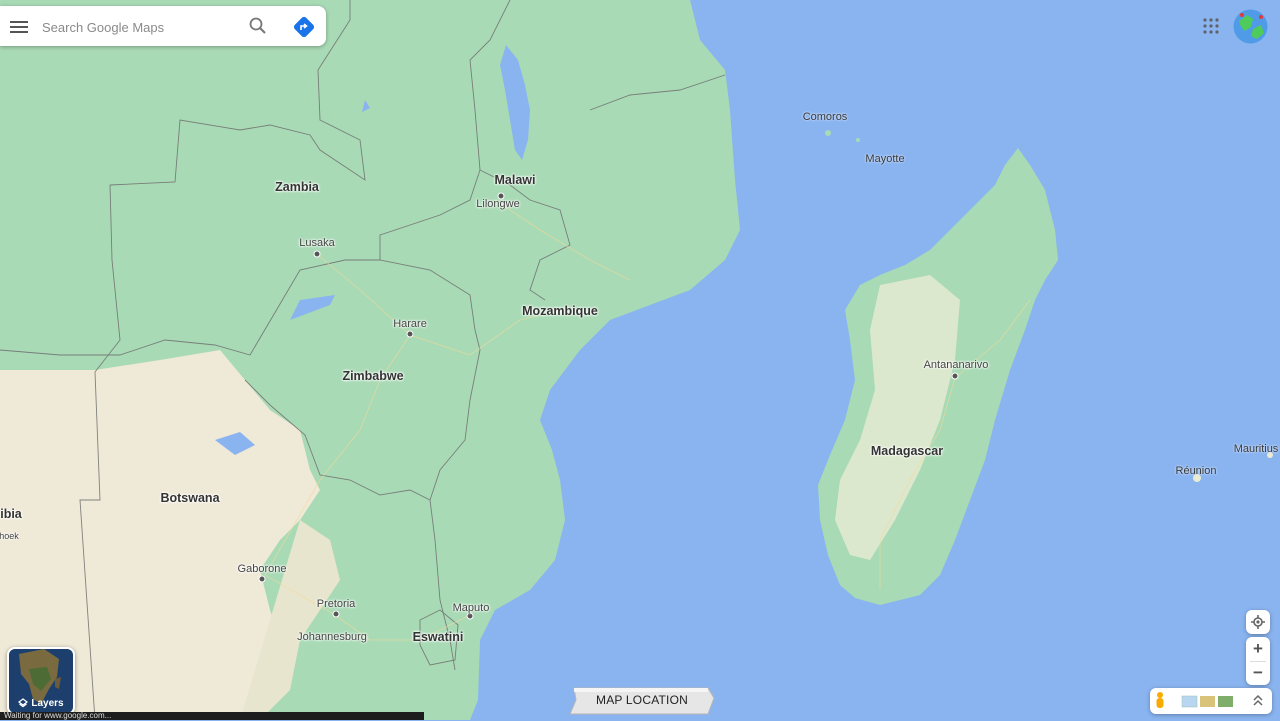 This screenshot has width=1280, height=721. What do you see at coordinates (956, 365) in the screenshot?
I see `map-label-city: Antananarivo` at bounding box center [956, 365].